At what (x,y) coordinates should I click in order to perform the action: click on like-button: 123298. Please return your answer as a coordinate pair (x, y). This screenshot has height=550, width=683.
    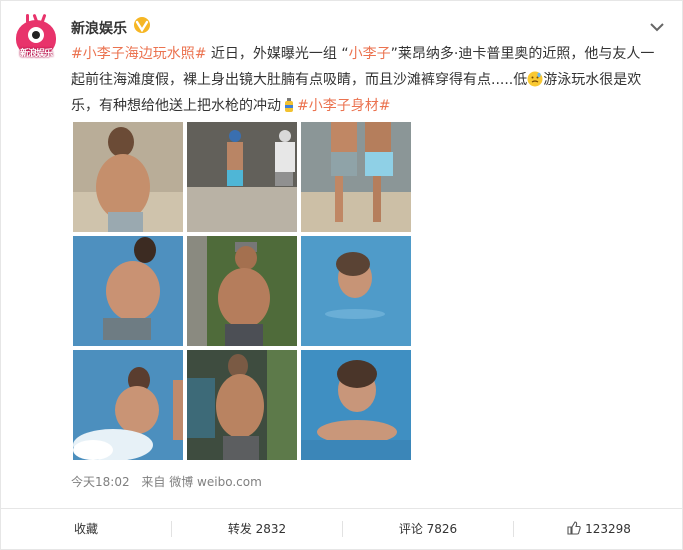
    Looking at the image, I should click on (598, 529).